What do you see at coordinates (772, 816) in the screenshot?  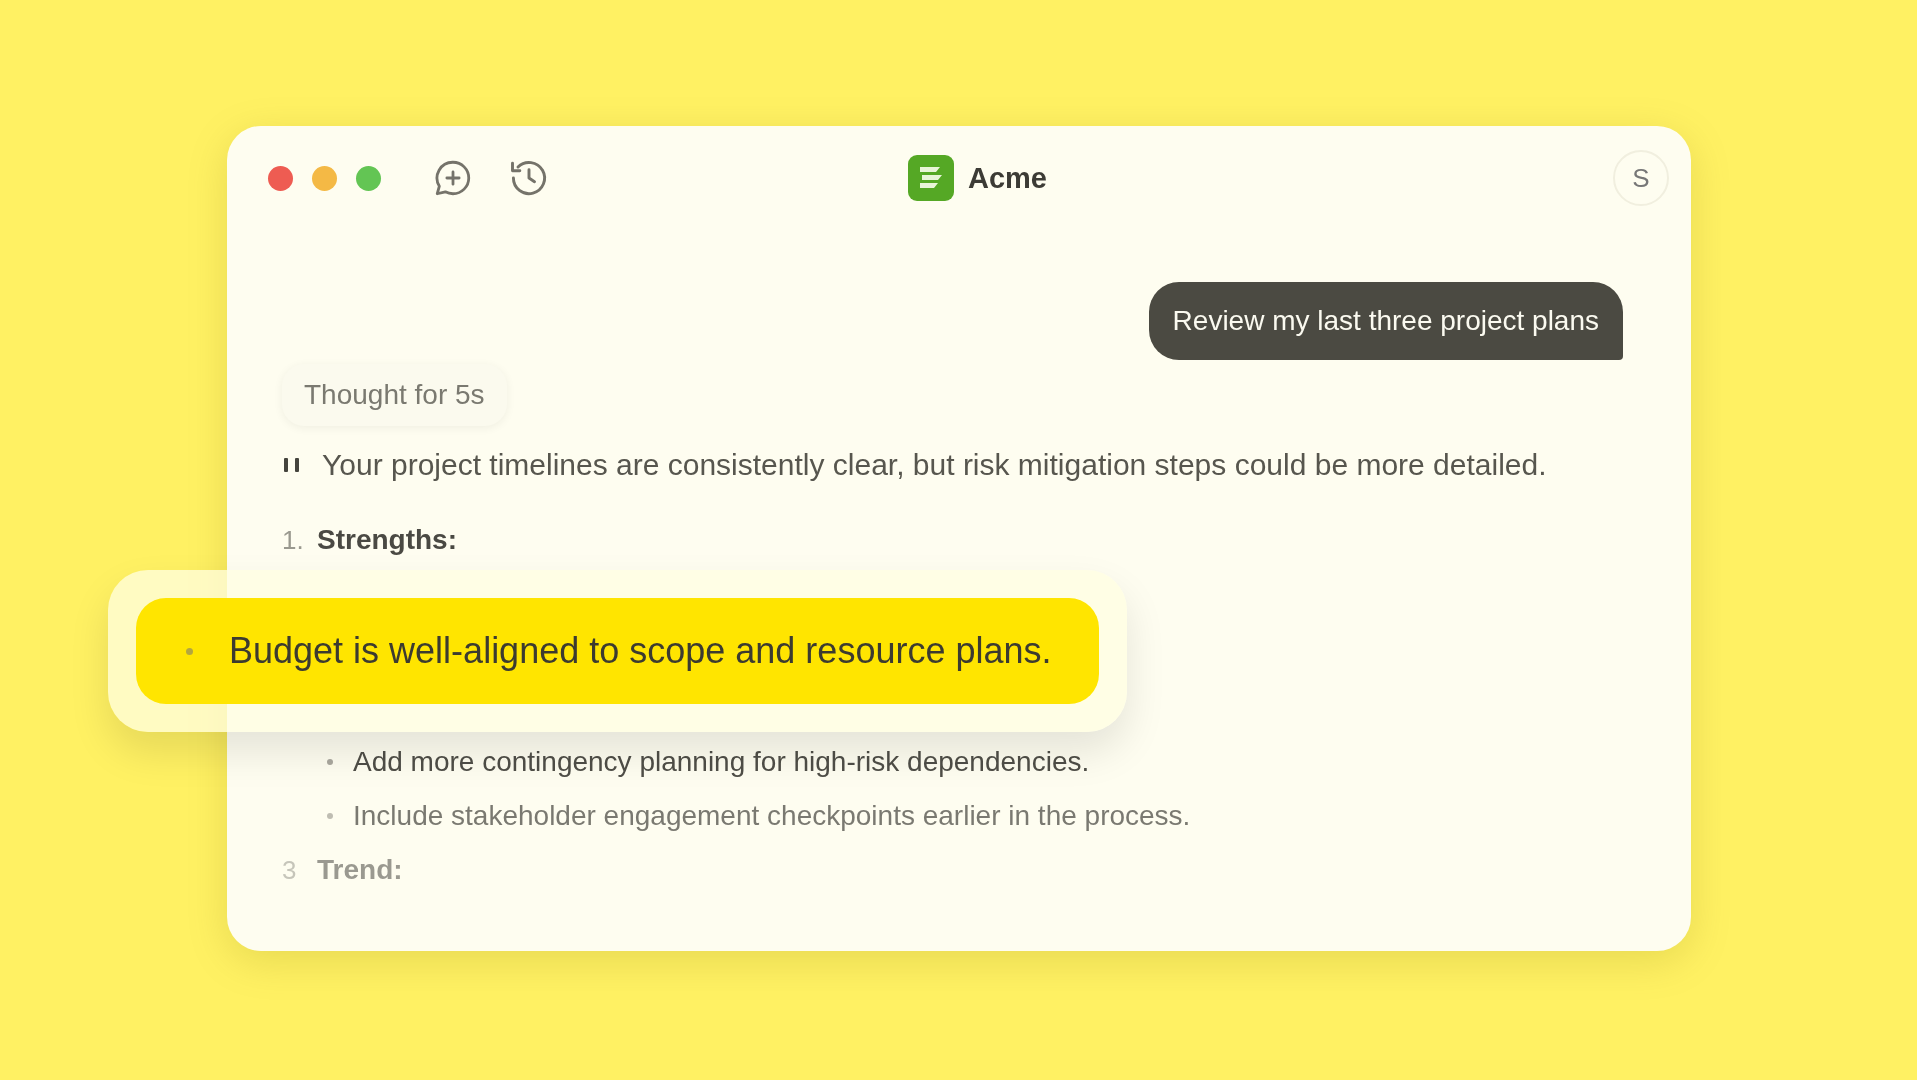 I see `bullet-text: Include stakeholder engagement checkpoints earlier in the process.` at bounding box center [772, 816].